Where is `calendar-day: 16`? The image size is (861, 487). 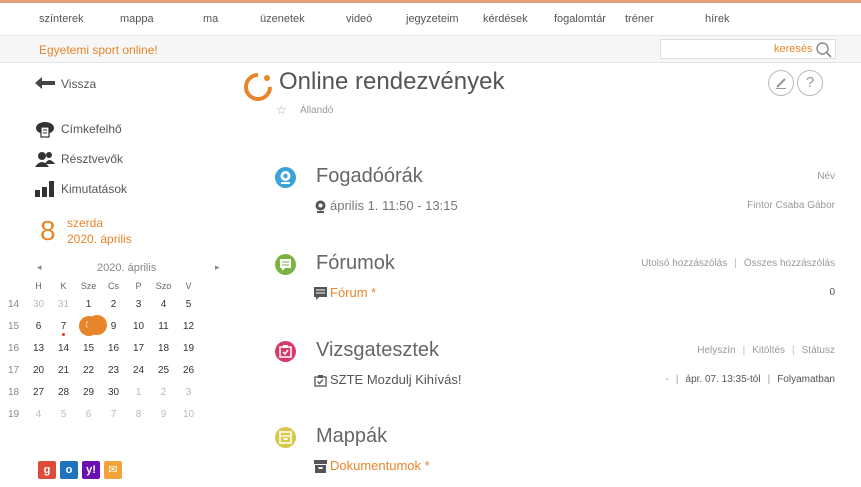
calendar-day: 16 is located at coordinates (113, 348).